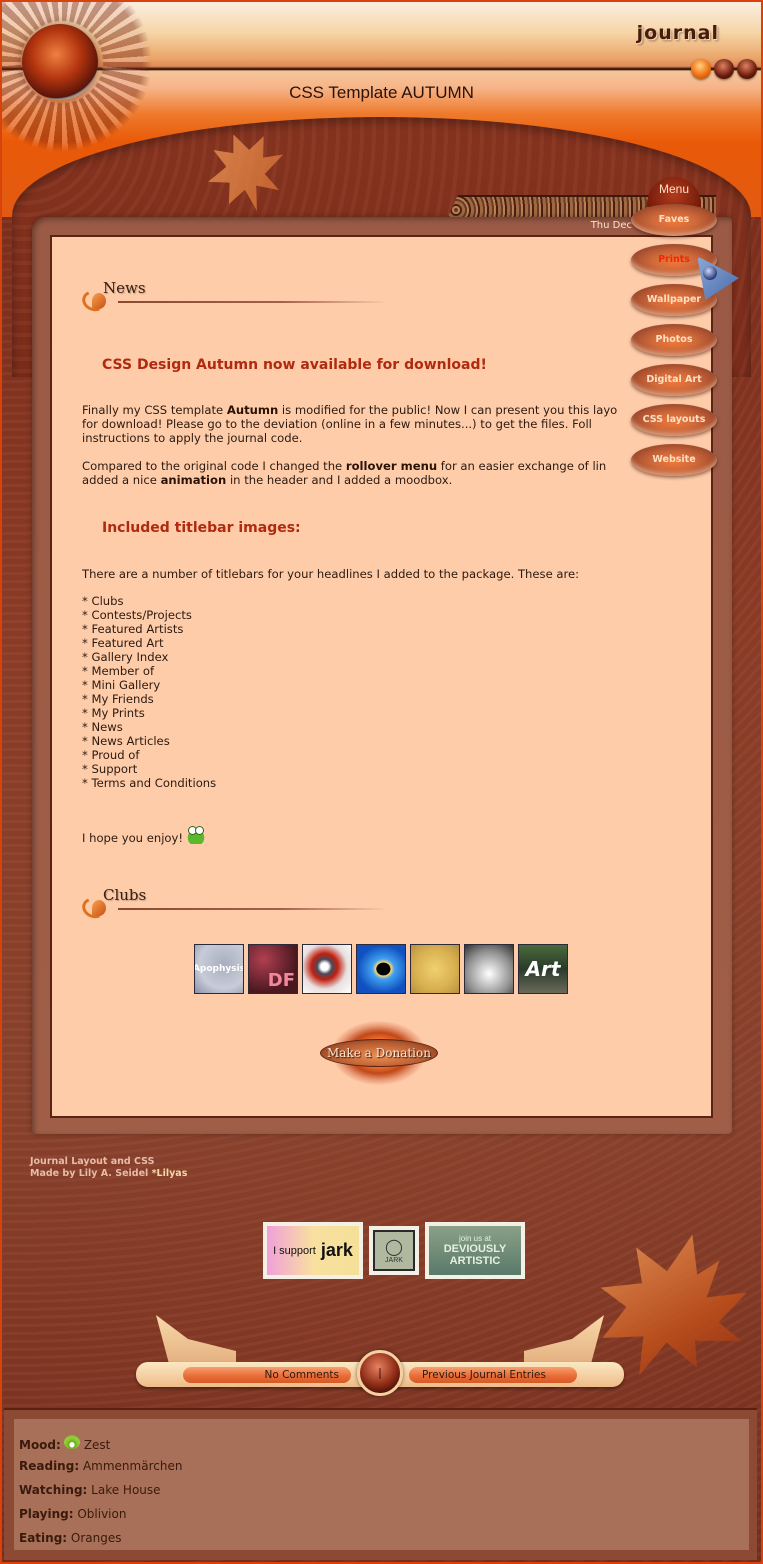 This screenshot has height=1564, width=763. I want to click on club-icon-sketch, so click(435, 969).